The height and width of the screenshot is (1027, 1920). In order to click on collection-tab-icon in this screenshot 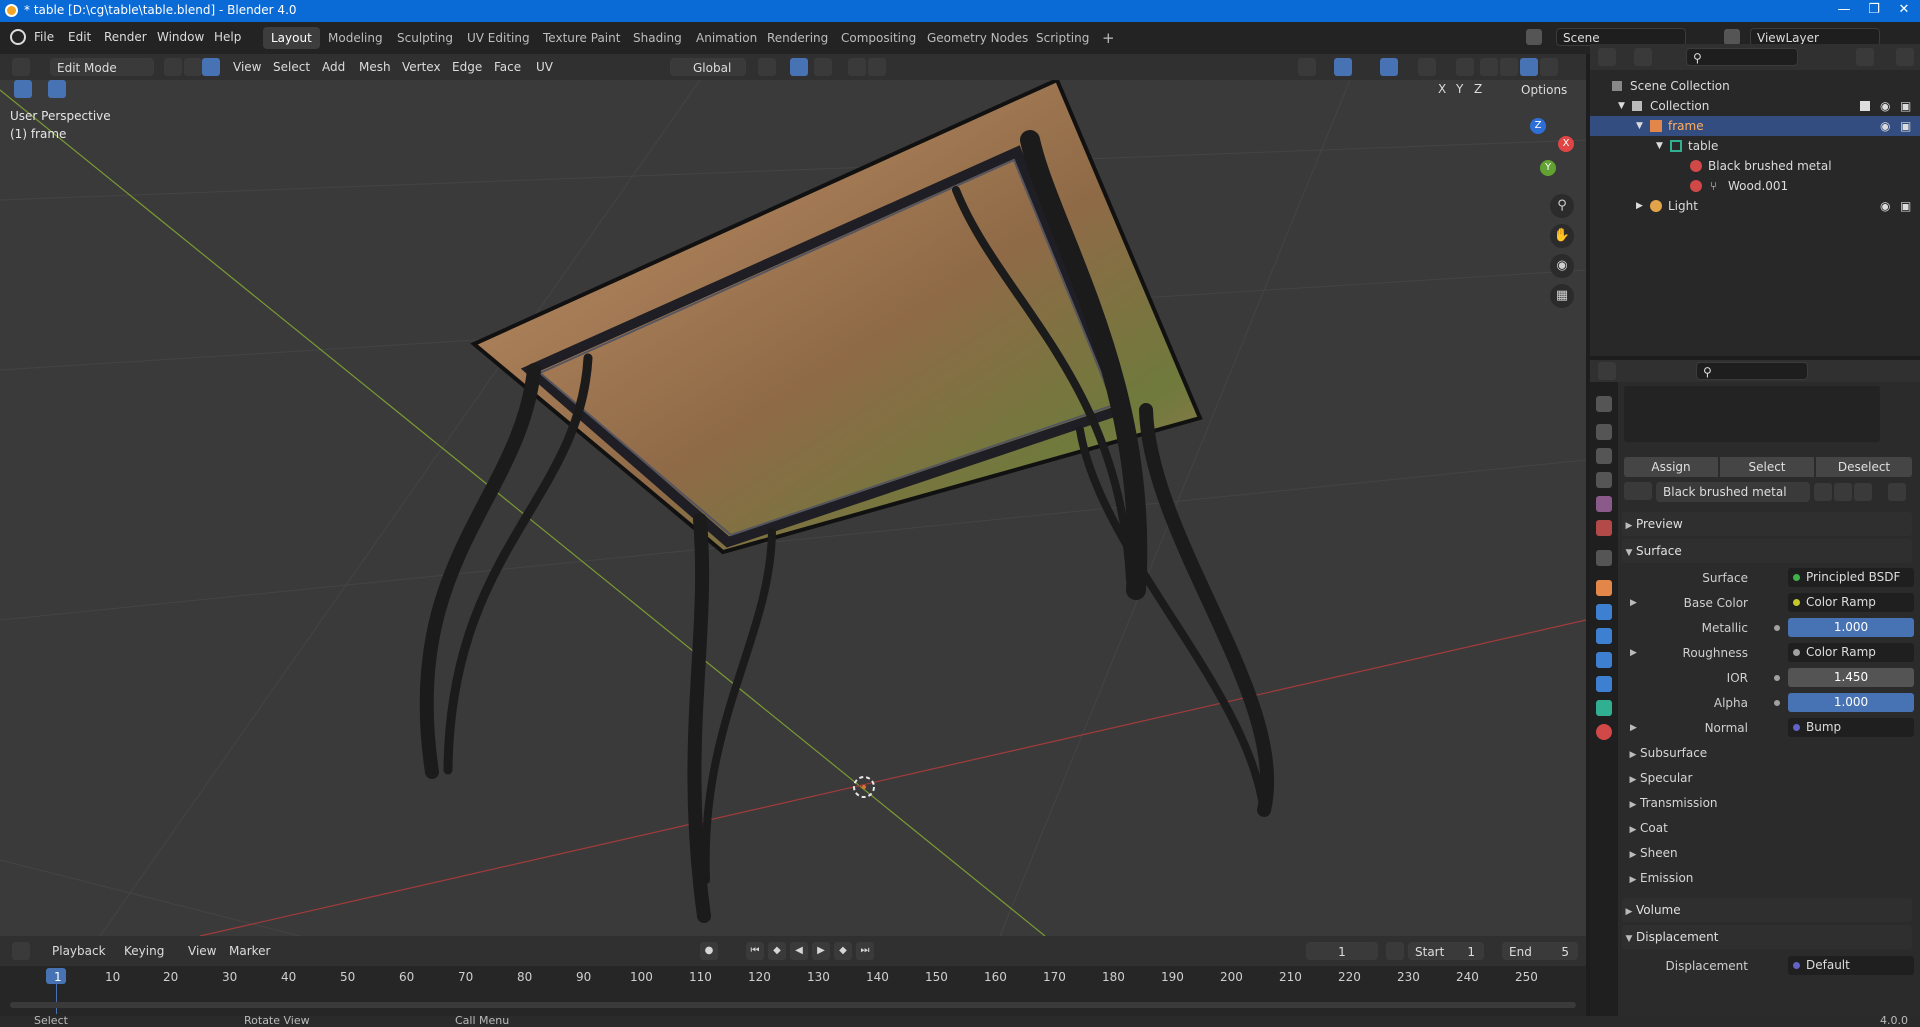, I will do `click(1604, 558)`.